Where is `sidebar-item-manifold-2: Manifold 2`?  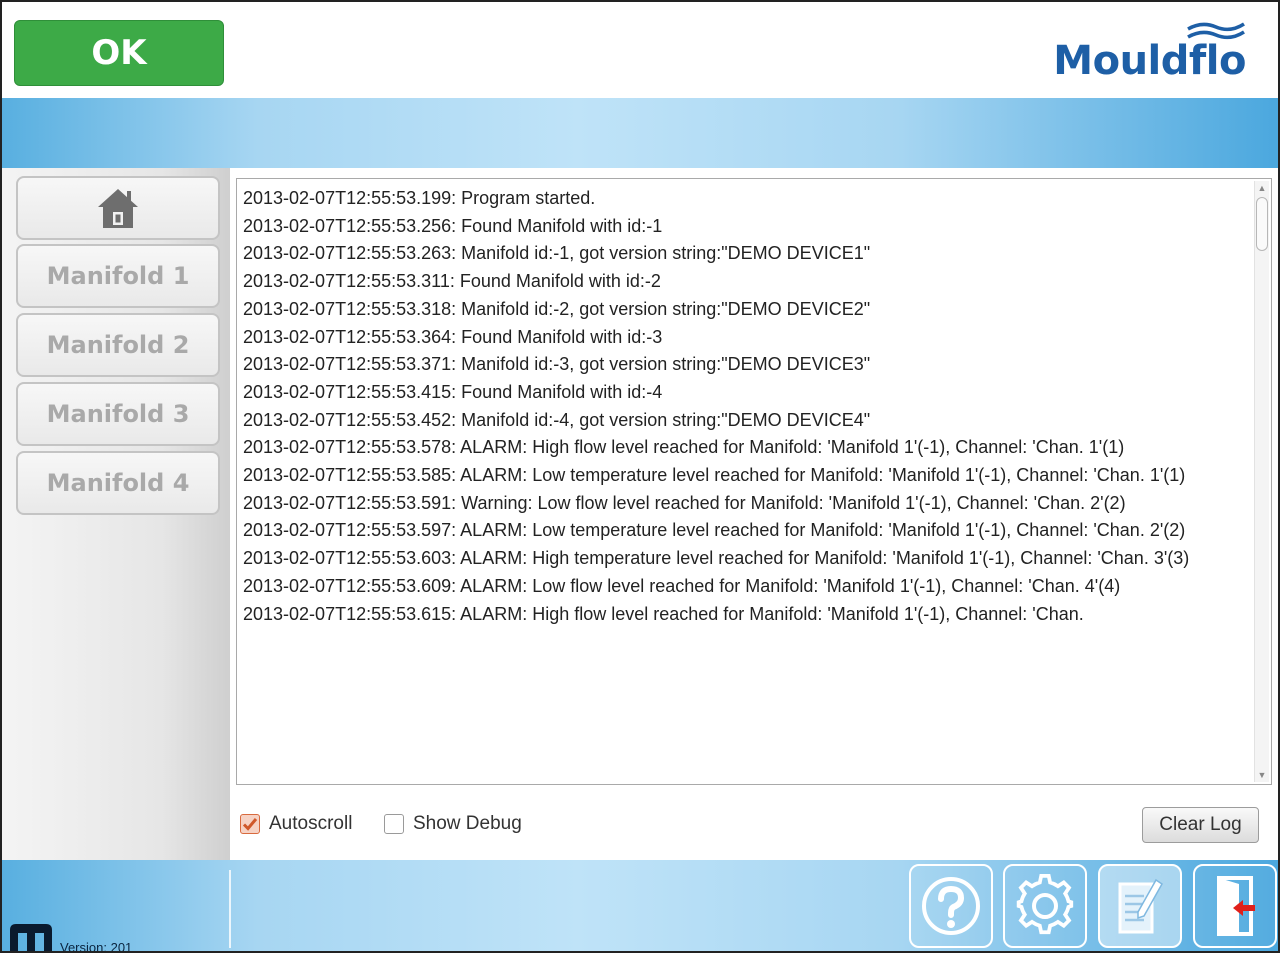 sidebar-item-manifold-2: Manifold 2 is located at coordinates (118, 345).